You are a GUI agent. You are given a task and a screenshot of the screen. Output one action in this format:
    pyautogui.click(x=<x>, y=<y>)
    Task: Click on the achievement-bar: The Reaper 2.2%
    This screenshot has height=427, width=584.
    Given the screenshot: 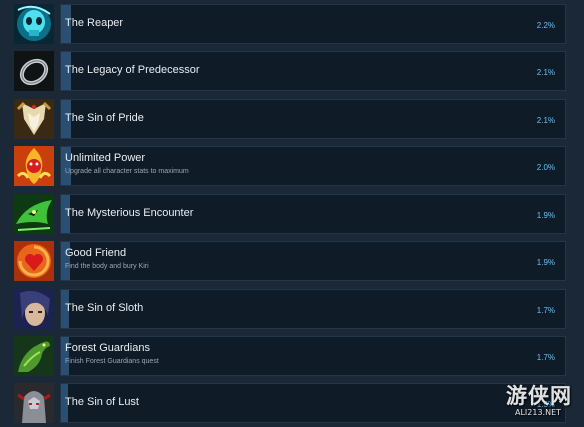 What is the action you would take?
    pyautogui.click(x=313, y=24)
    